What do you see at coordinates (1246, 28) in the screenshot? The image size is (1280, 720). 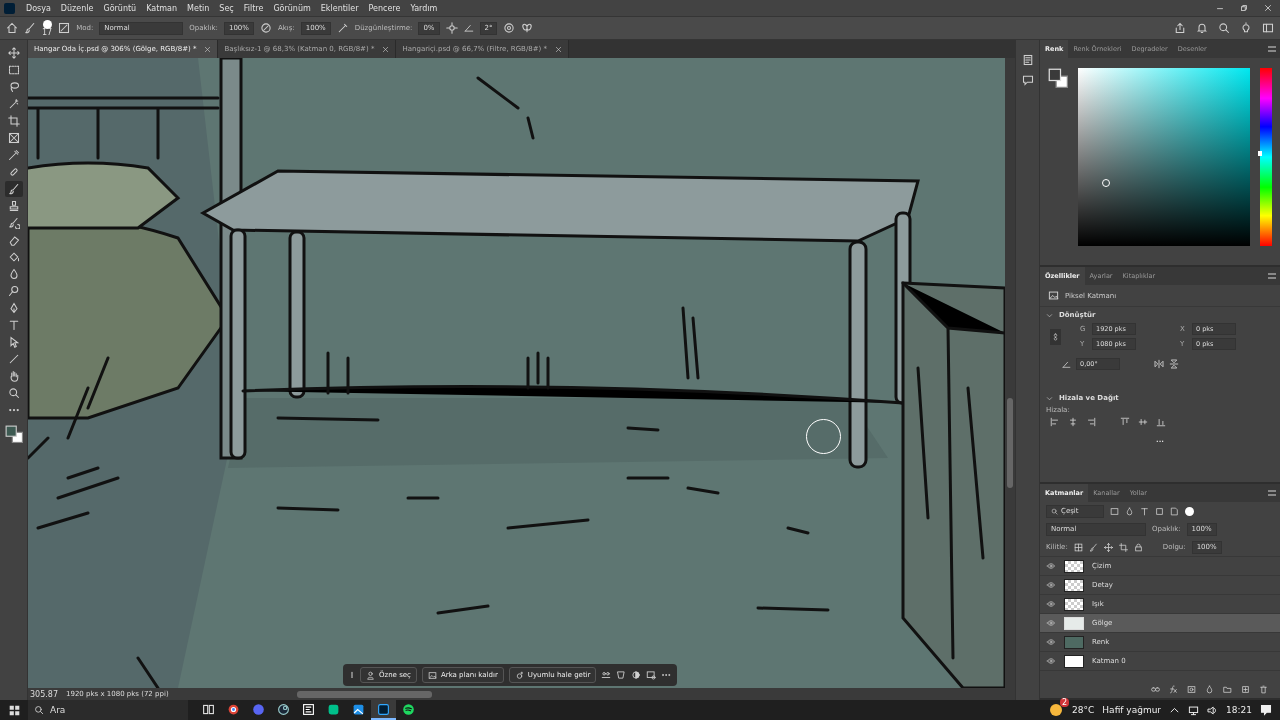 I see `lightbulb-icon` at bounding box center [1246, 28].